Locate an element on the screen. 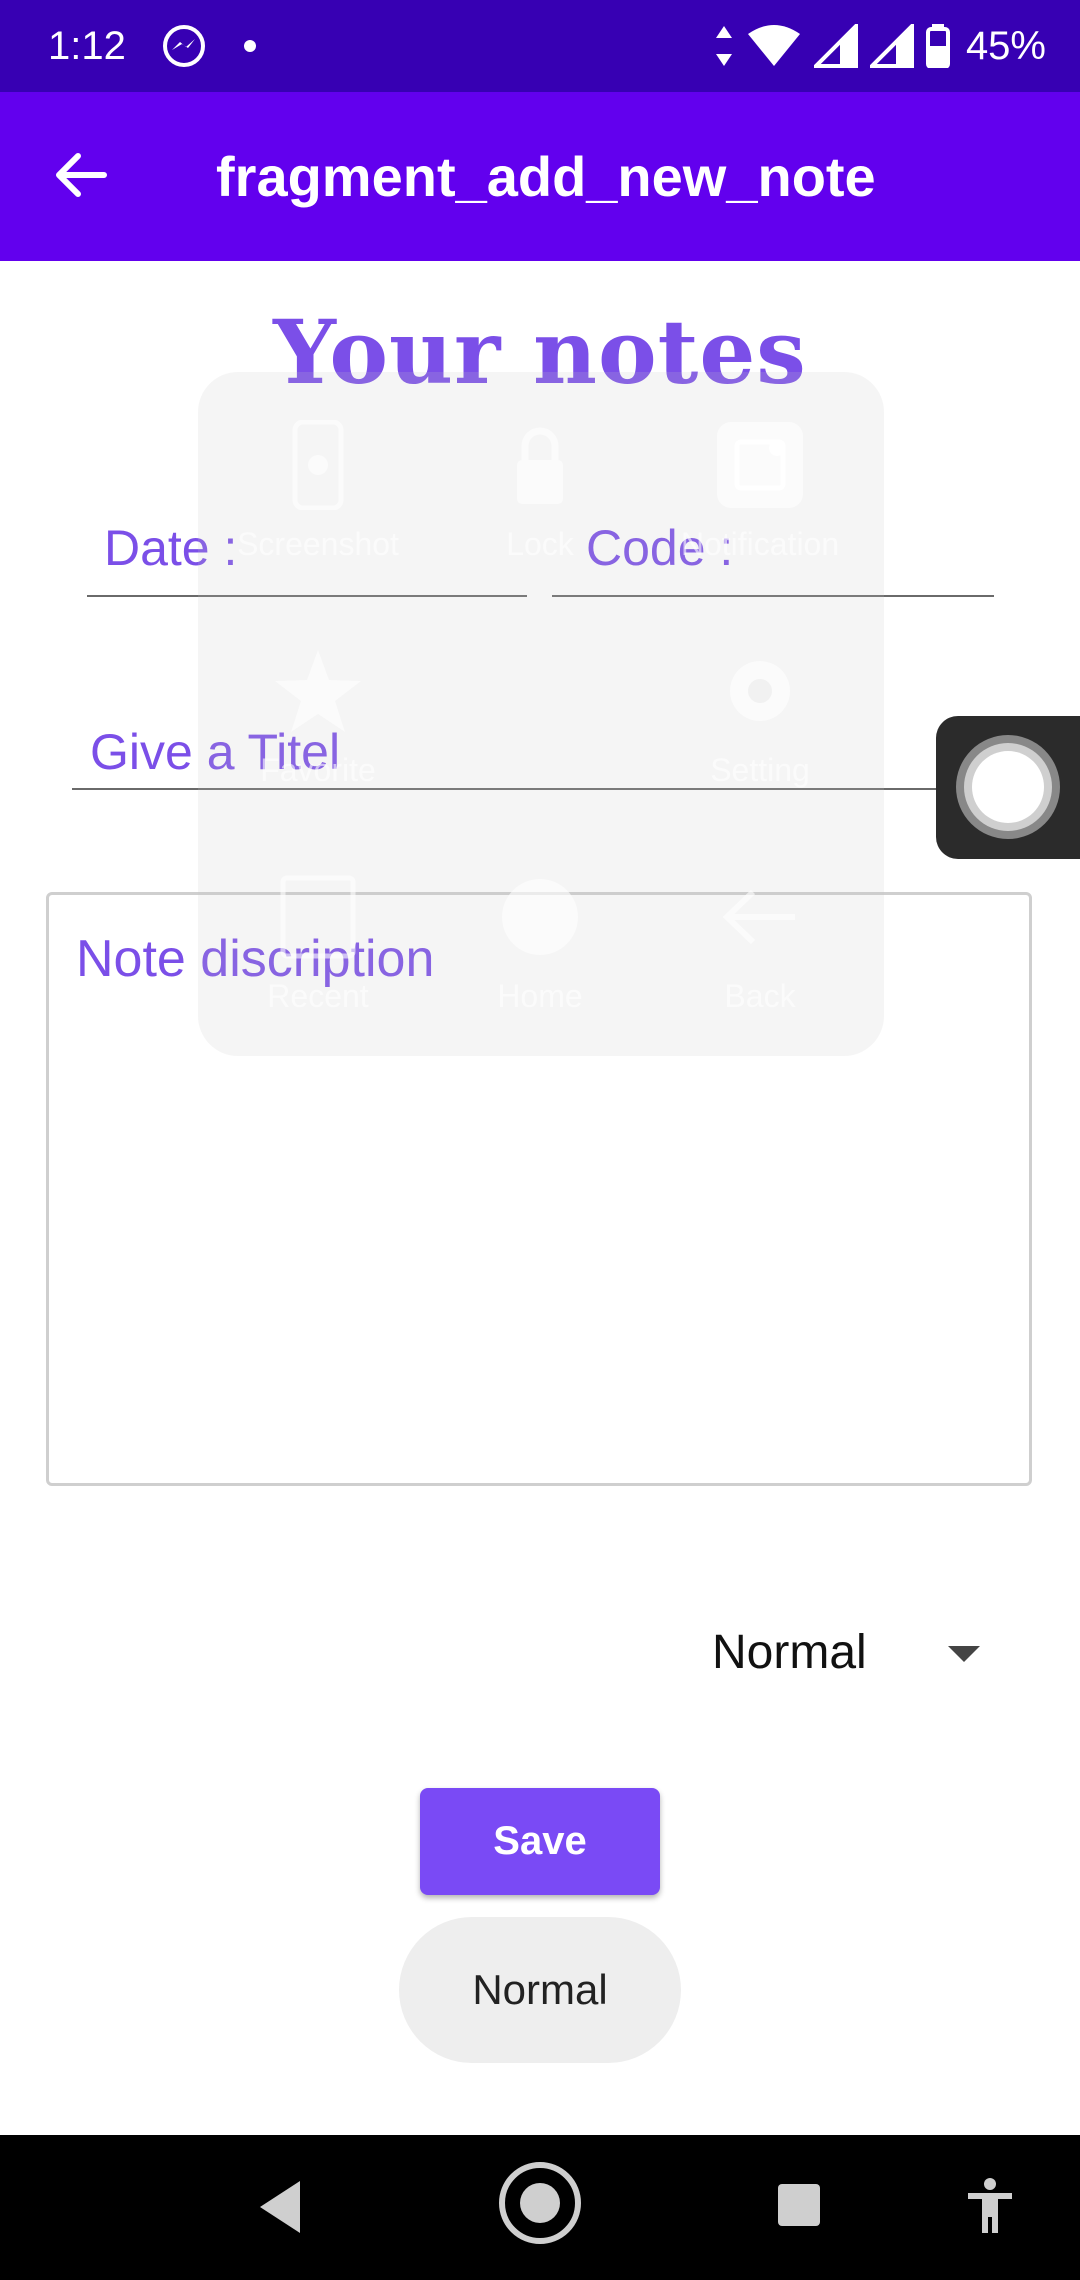 Image resolution: width=1080 pixels, height=2280 pixels. data-arrows-icon is located at coordinates (723, 46).